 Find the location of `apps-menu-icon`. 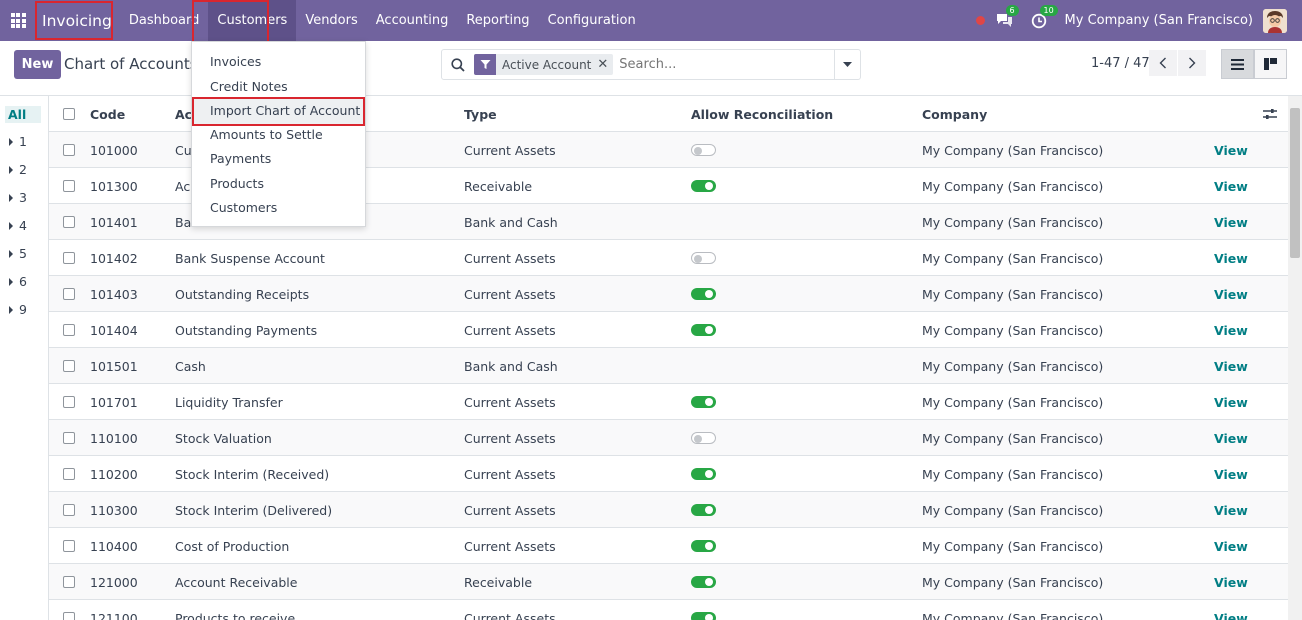

apps-menu-icon is located at coordinates (18, 20).